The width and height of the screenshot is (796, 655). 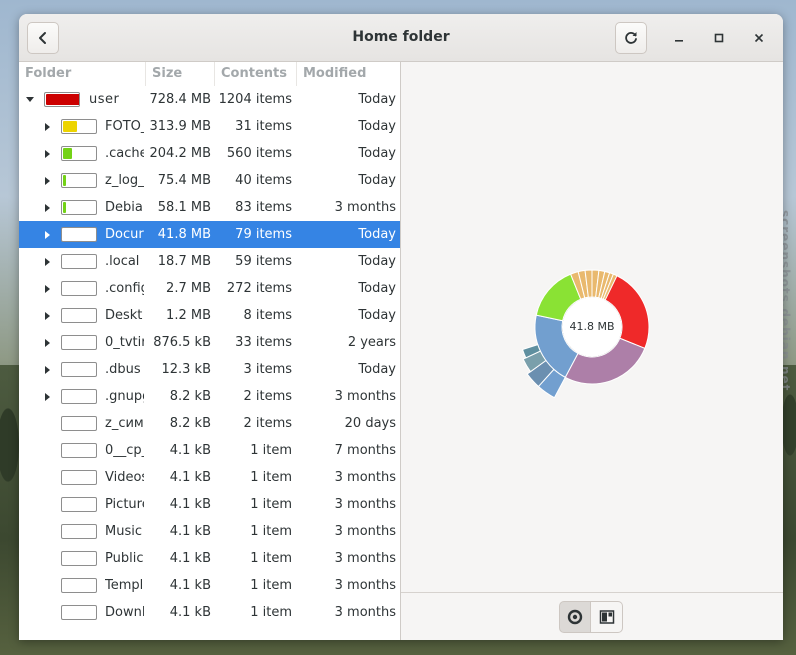 What do you see at coordinates (371, 342) in the screenshot?
I see `folder-modified: 2 years` at bounding box center [371, 342].